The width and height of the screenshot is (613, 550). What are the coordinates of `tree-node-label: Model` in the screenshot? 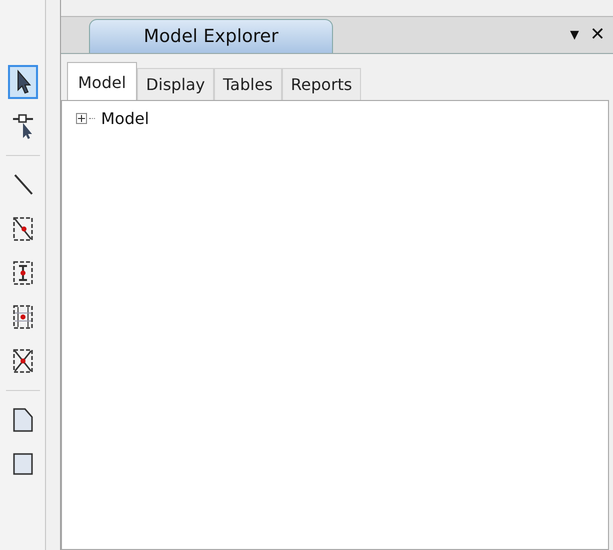 It's located at (125, 118).